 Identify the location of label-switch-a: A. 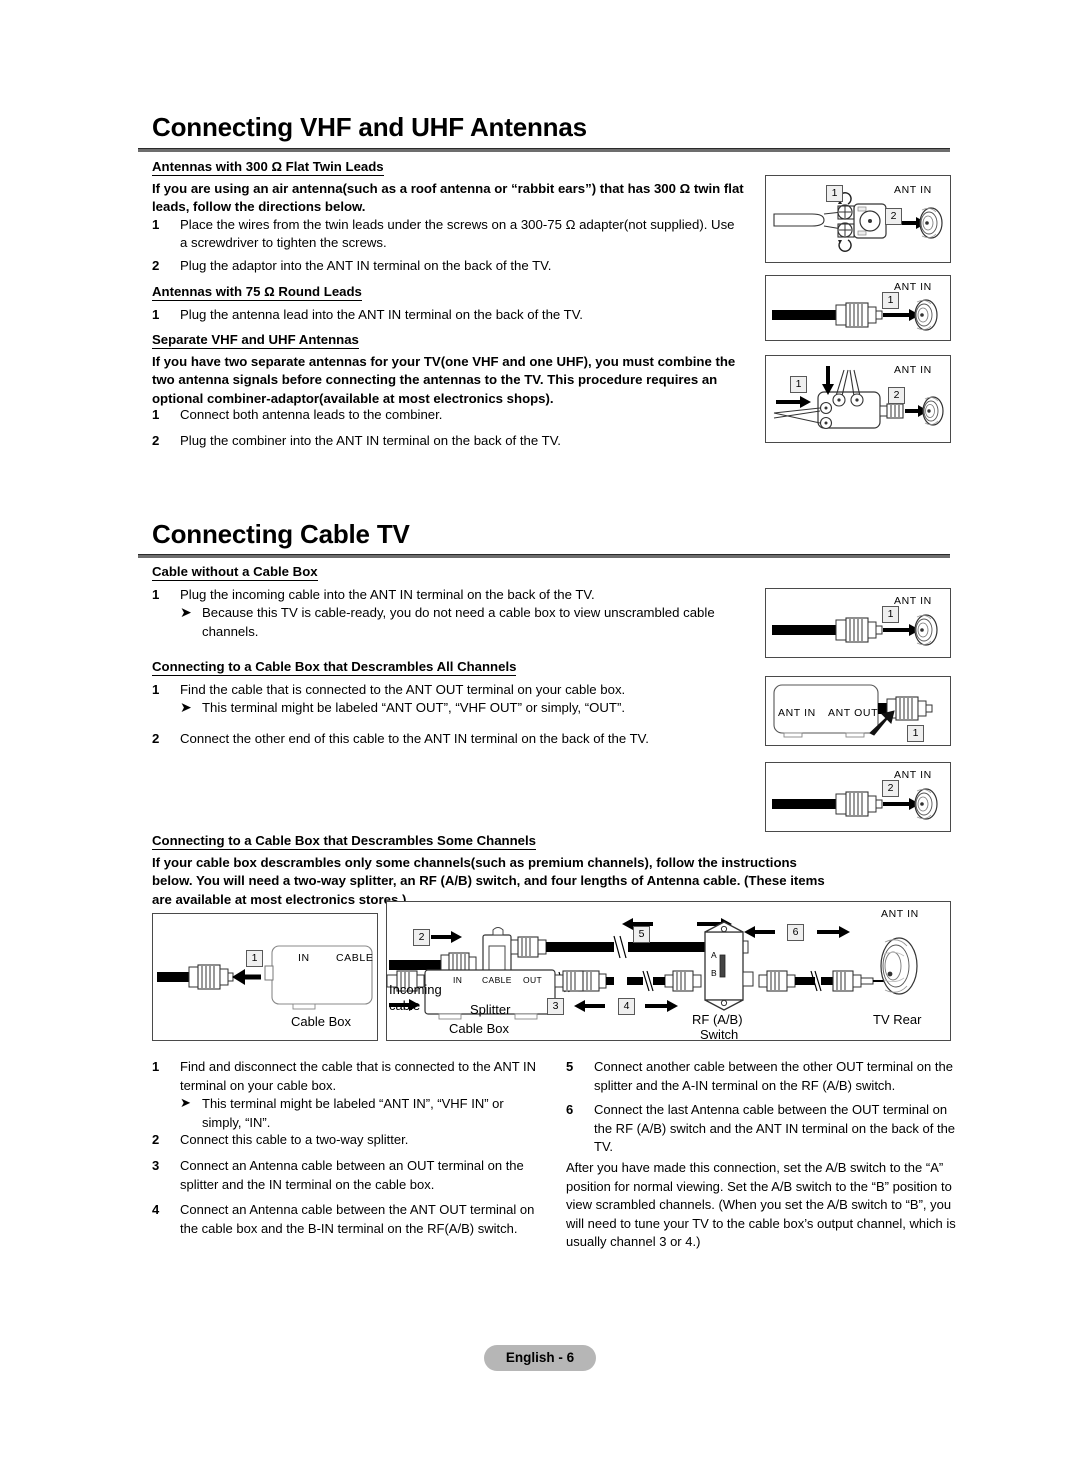
(714, 955).